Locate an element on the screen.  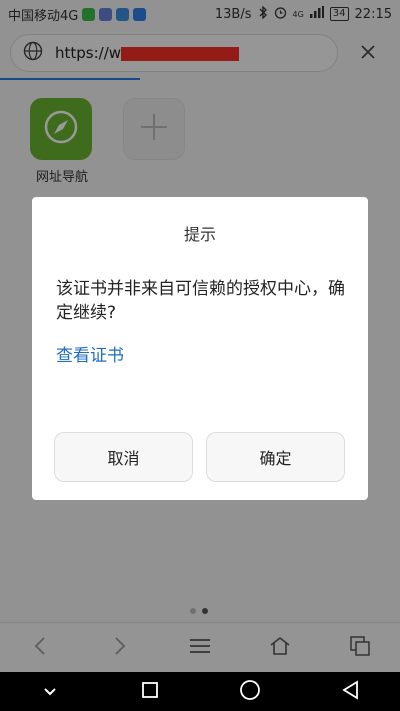
cancel-button: 取消 is located at coordinates (123, 457).